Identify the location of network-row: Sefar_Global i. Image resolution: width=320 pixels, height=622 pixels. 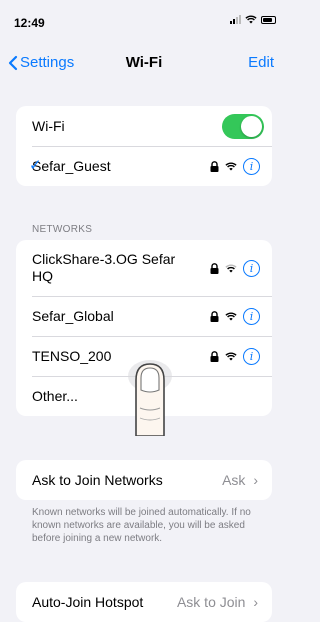
(144, 316).